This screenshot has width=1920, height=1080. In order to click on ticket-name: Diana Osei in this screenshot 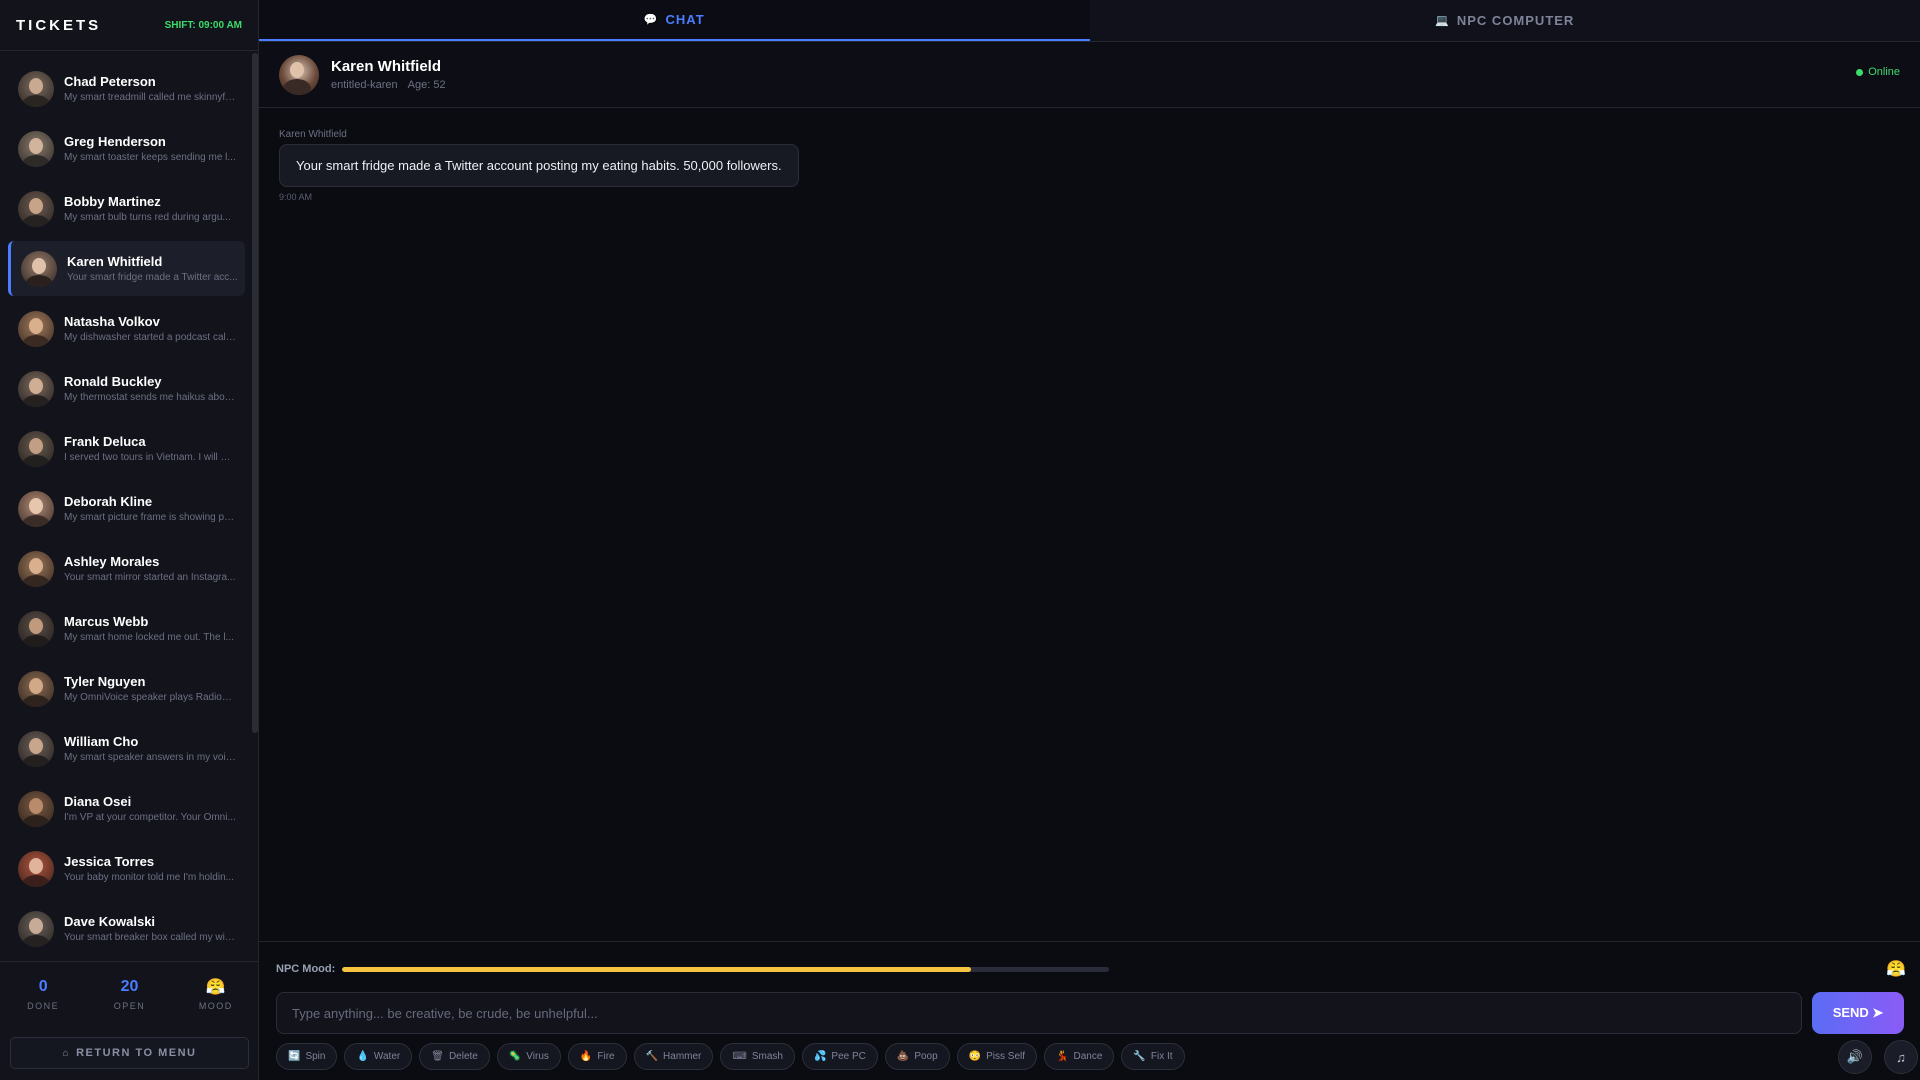, I will do `click(98, 801)`.